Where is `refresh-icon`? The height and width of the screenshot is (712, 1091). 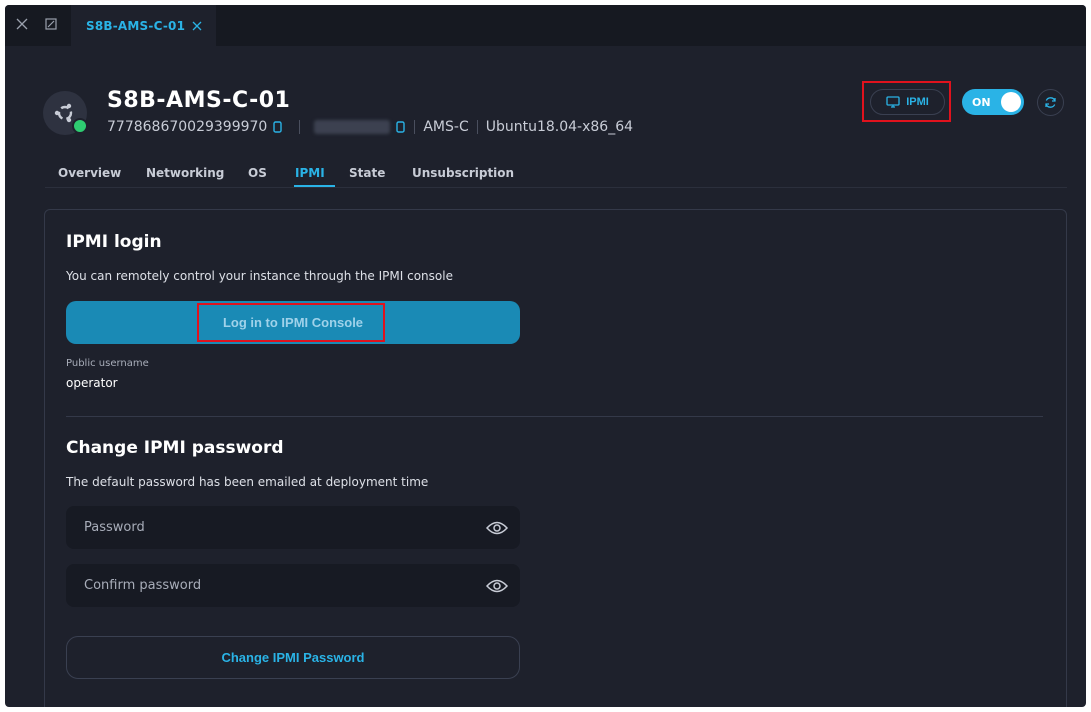
refresh-icon is located at coordinates (1050, 102).